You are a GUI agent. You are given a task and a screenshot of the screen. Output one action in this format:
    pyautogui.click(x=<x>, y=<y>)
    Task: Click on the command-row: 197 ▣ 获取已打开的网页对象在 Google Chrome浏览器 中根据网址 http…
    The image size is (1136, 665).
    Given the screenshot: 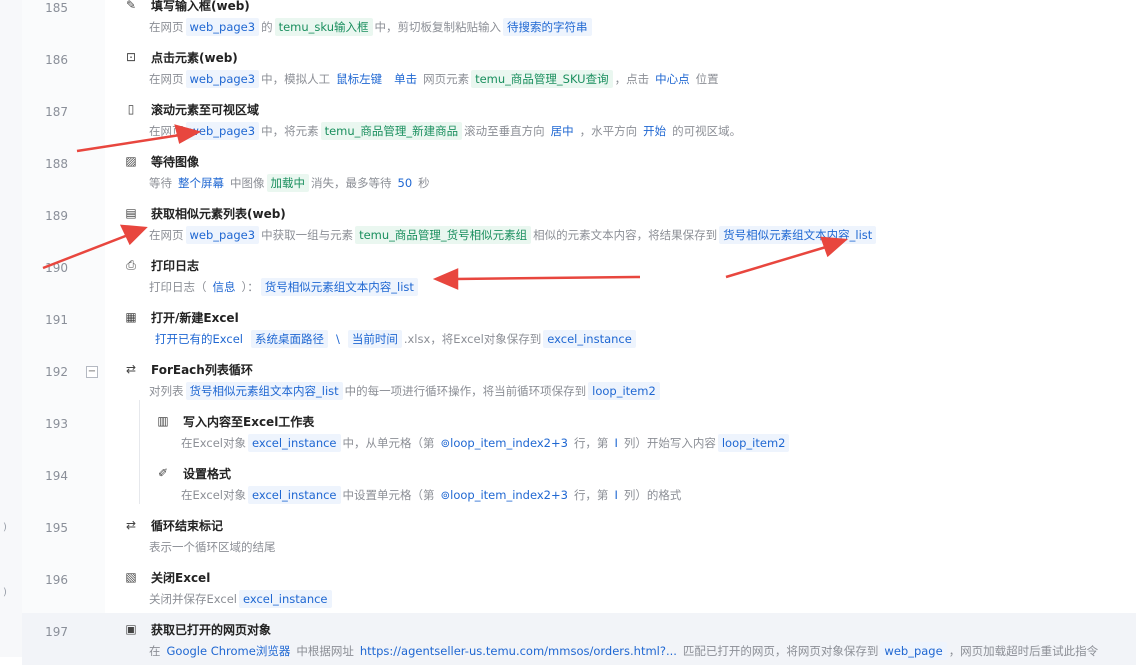 What is the action you would take?
    pyautogui.click(x=579, y=639)
    